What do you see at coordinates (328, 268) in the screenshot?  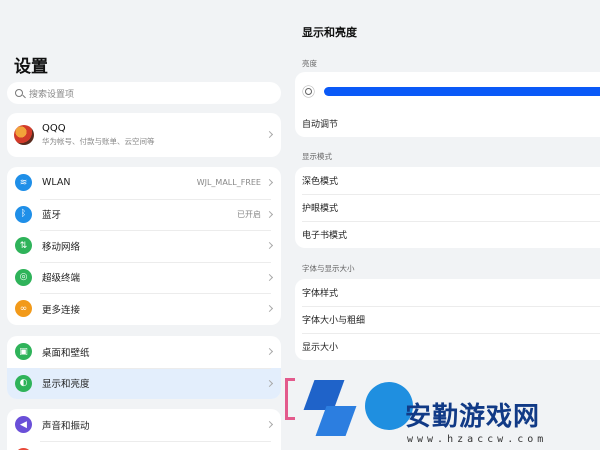 I see `section-header: 字体与显示大小` at bounding box center [328, 268].